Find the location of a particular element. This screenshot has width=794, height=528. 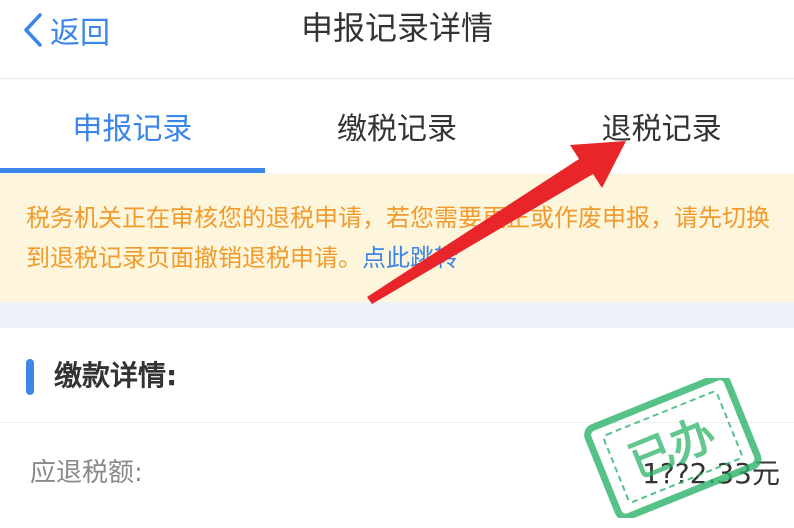

nav-bar: 返回 申报记录详情 is located at coordinates (397, 39).